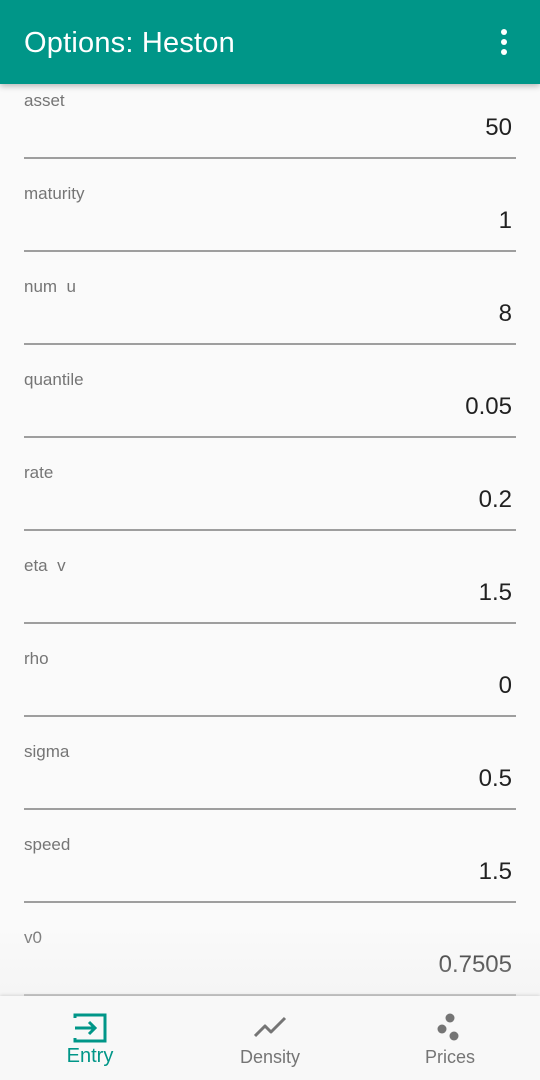 The width and height of the screenshot is (540, 1080). What do you see at coordinates (270, 1027) in the screenshot?
I see `show-chart-icon` at bounding box center [270, 1027].